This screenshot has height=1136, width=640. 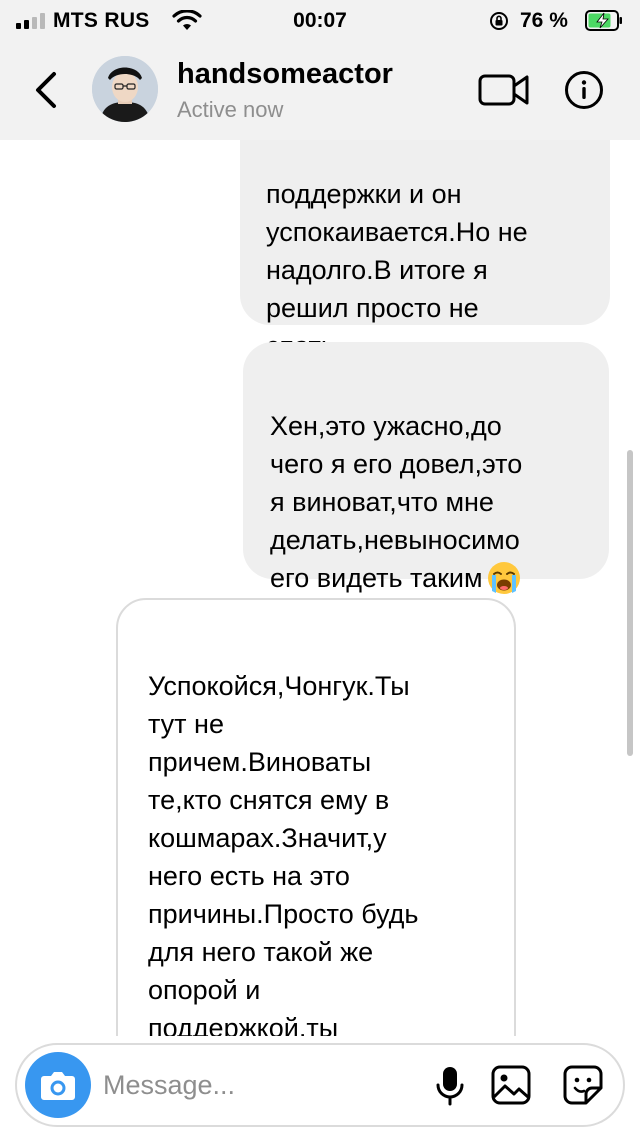 I want to click on loudly-crying-face-icon, so click(x=503, y=578).